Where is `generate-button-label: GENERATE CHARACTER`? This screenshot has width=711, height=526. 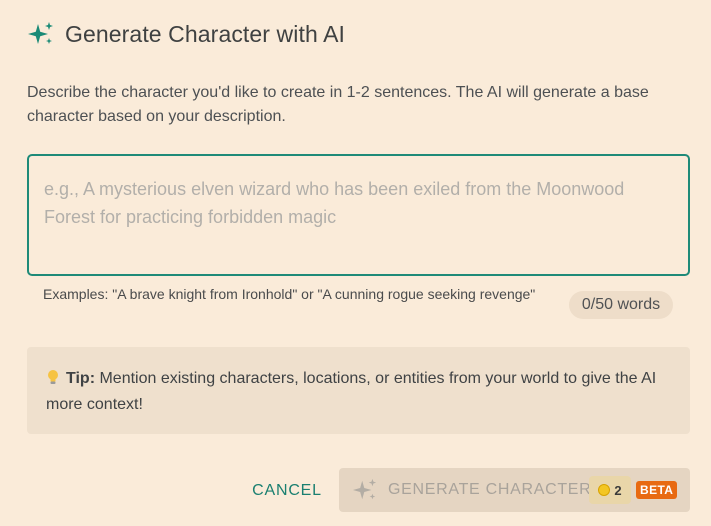 generate-button-label: GENERATE CHARACTER is located at coordinates (490, 489).